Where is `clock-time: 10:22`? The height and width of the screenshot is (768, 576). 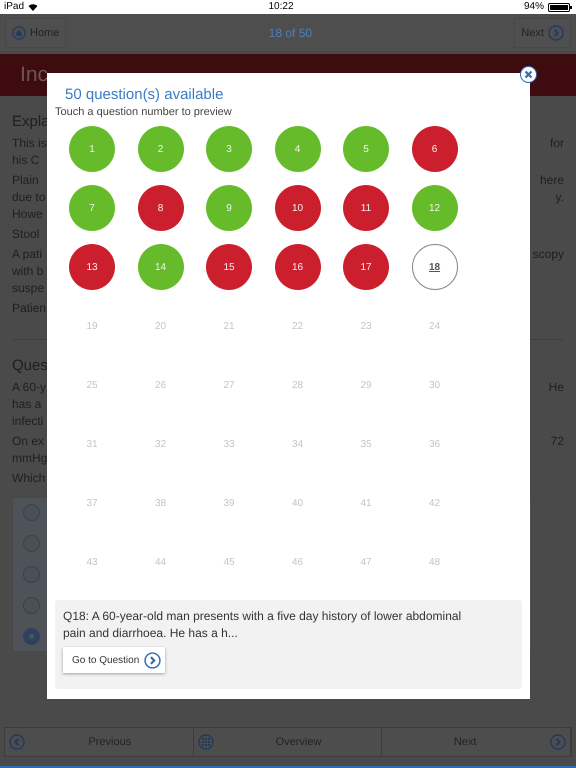
clock-time: 10:22 is located at coordinates (281, 7).